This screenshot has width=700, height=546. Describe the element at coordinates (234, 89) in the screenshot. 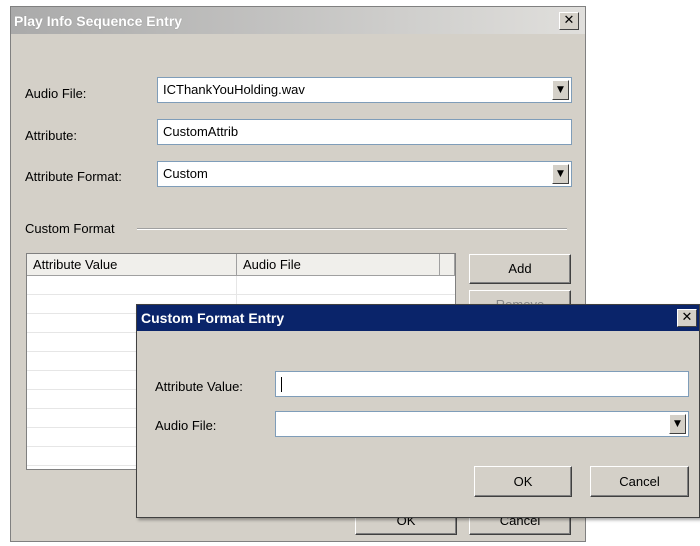

I see `audio-file-value: ICThankYouHolding.wav` at that location.